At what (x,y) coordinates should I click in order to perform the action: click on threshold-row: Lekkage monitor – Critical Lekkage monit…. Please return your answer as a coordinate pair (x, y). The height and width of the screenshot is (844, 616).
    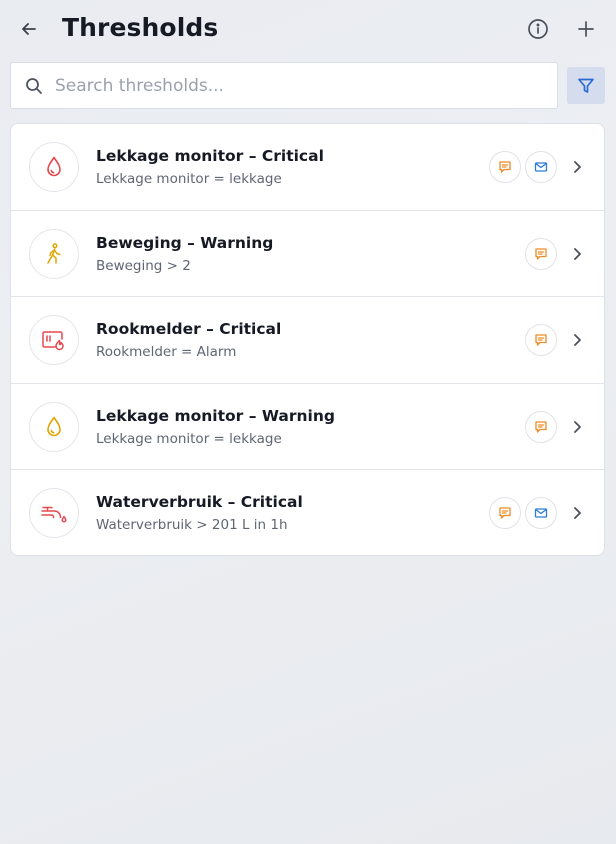
    Looking at the image, I should click on (307, 167).